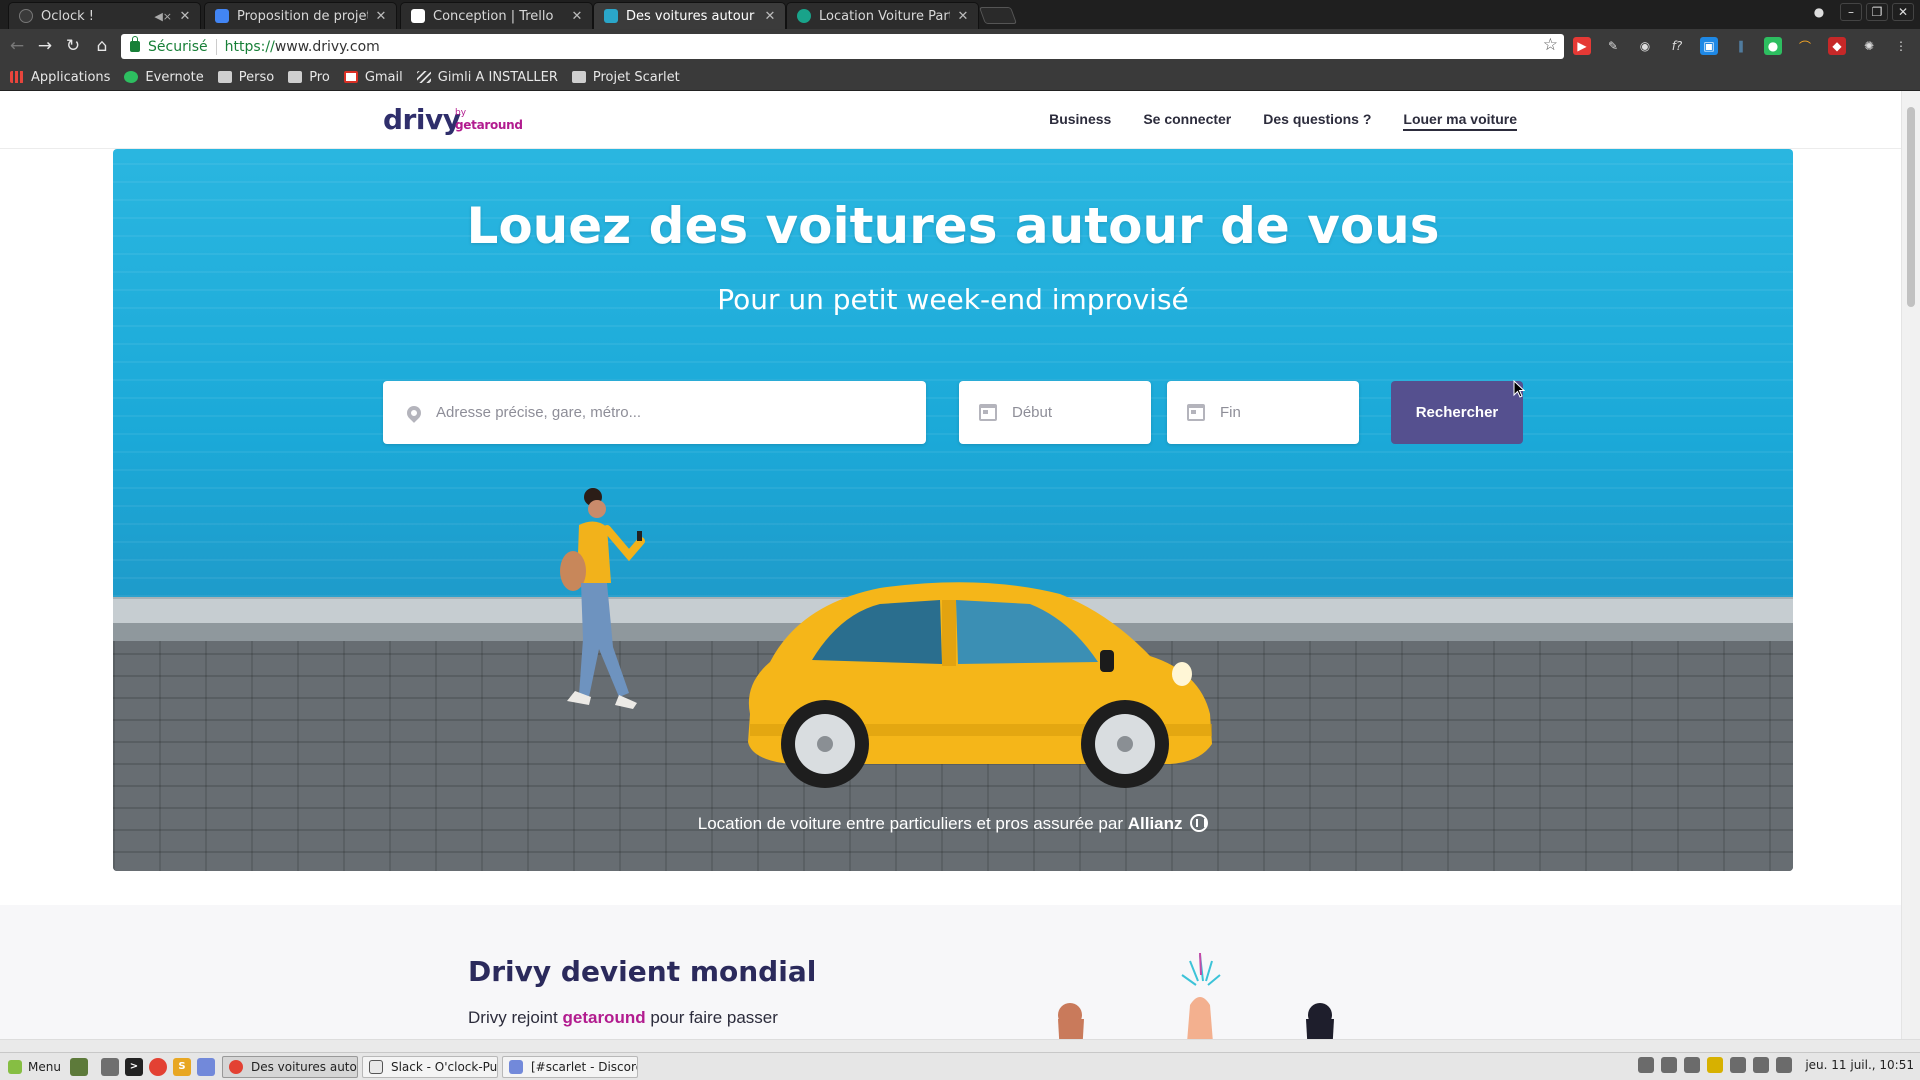 This screenshot has width=1920, height=1080. What do you see at coordinates (988, 412) in the screenshot?
I see `calendar-icon` at bounding box center [988, 412].